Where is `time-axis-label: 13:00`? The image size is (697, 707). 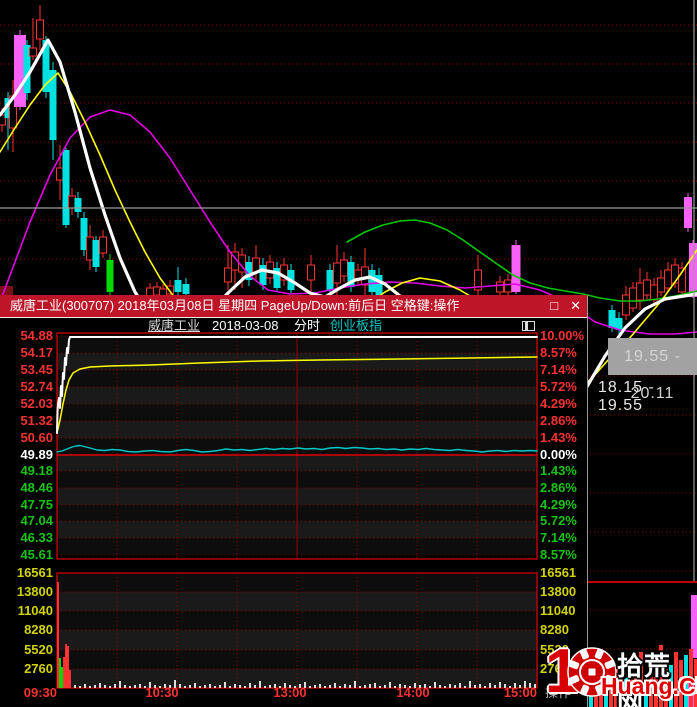 time-axis-label: 13:00 is located at coordinates (290, 692).